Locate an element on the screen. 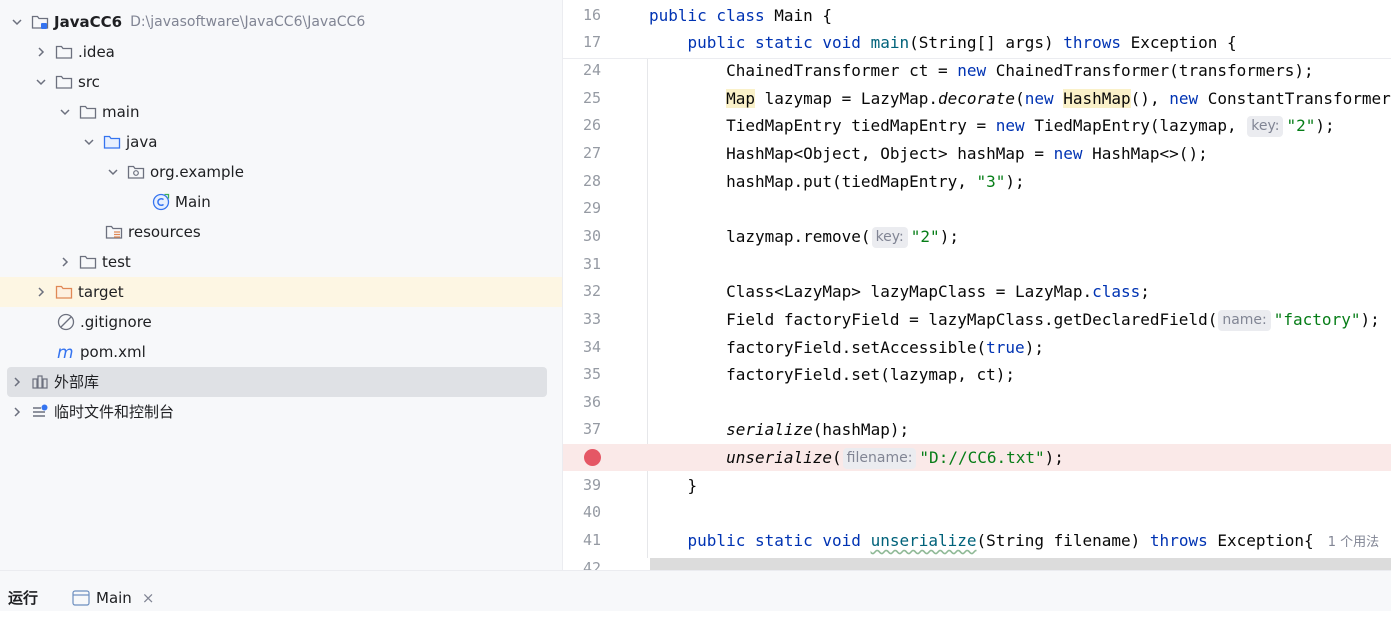 This screenshot has width=1391, height=625. line-number: 40 is located at coordinates (582, 512).